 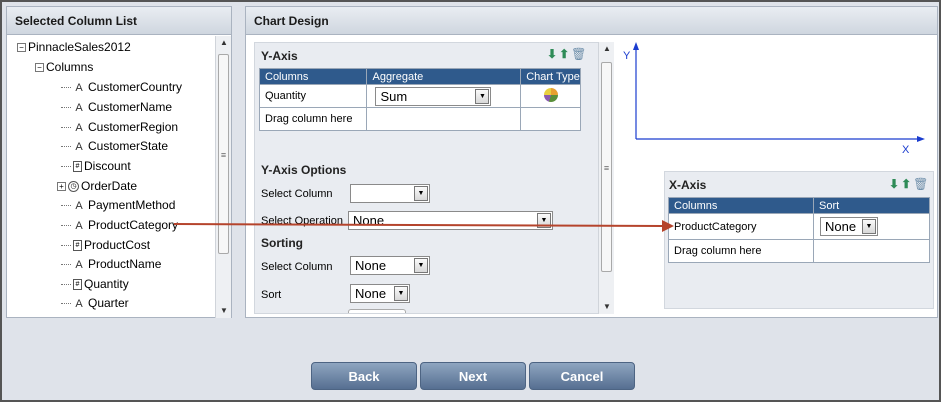 I want to click on tree-columns-node: − Columns, so click(x=64, y=67).